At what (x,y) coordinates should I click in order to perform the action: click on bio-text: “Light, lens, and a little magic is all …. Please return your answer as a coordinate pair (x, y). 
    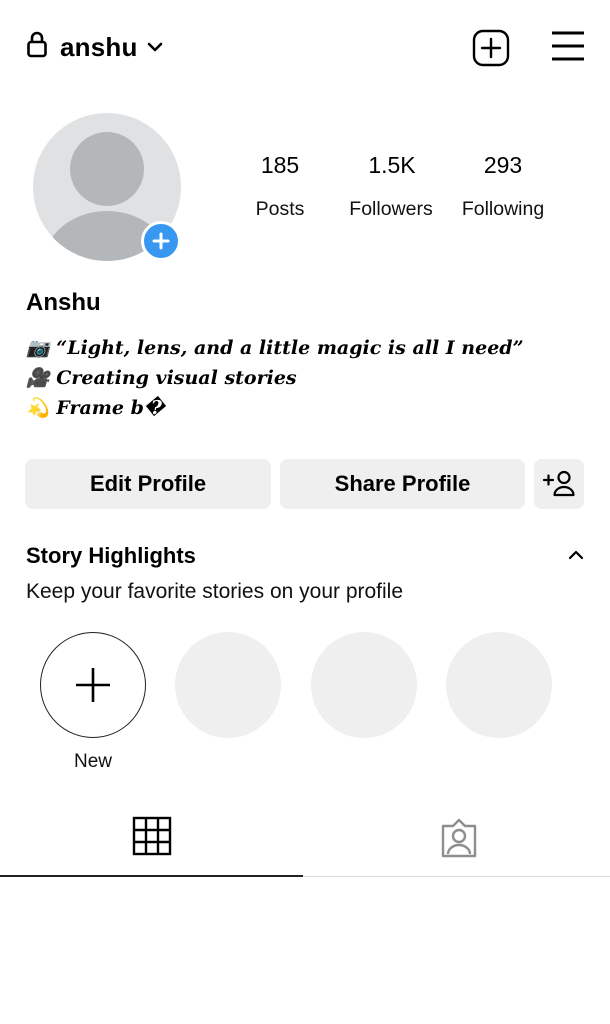
    Looking at the image, I should click on (290, 348).